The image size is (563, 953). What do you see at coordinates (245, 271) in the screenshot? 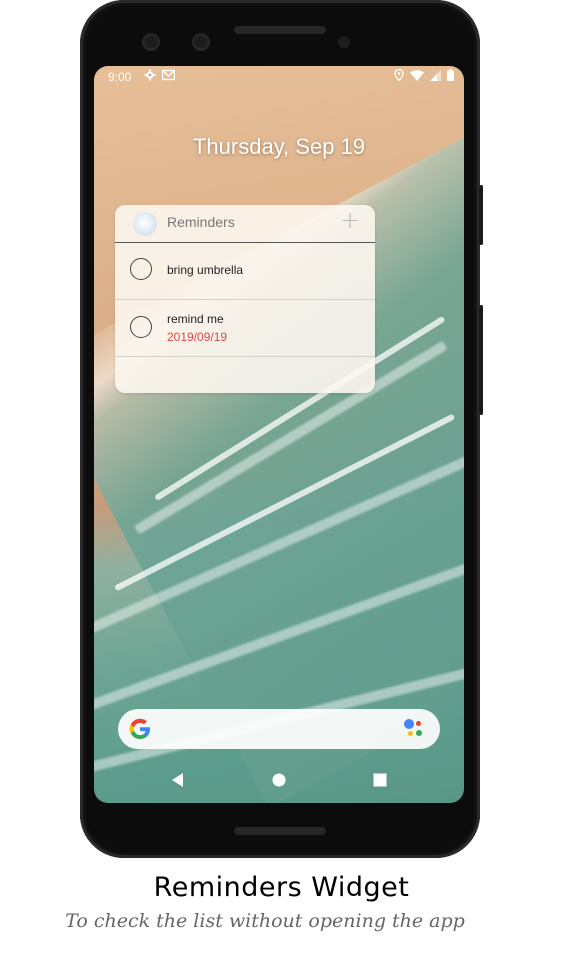
I see `reminder-item: bring umbrella` at bounding box center [245, 271].